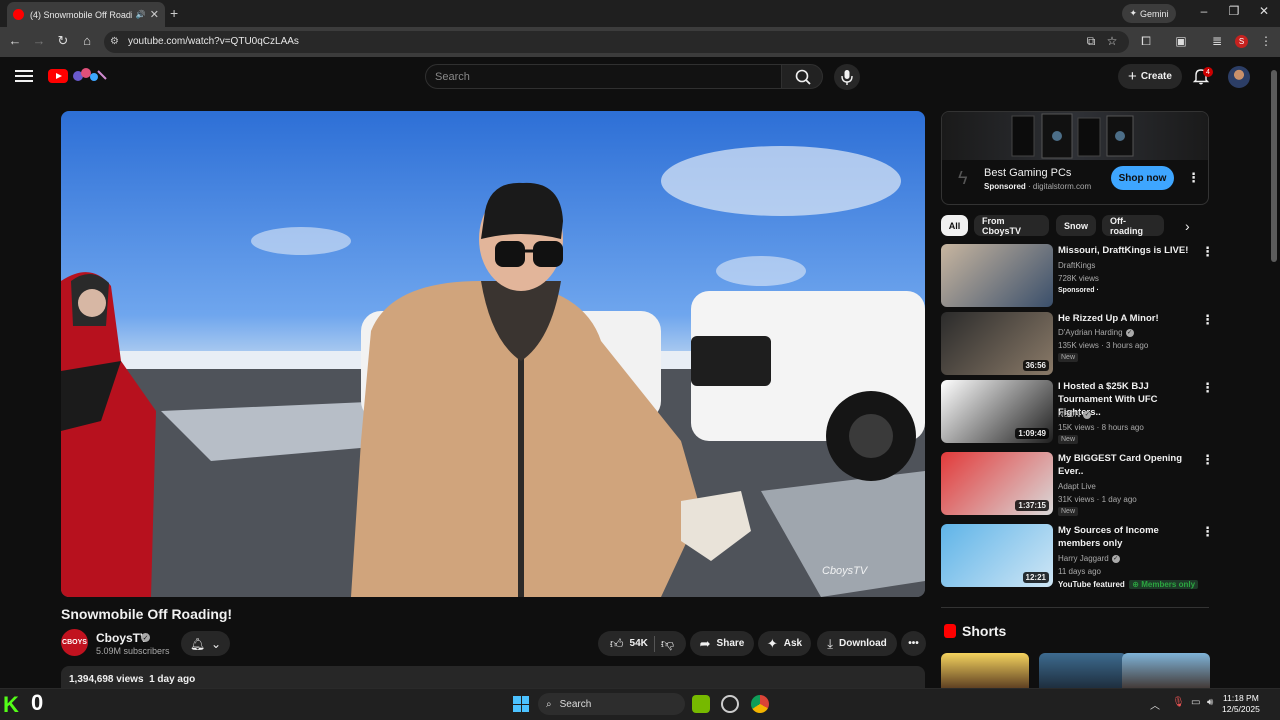  Describe the element at coordinates (667, 644) in the screenshot. I see `thumbs-down-icon: 👎︎` at that location.